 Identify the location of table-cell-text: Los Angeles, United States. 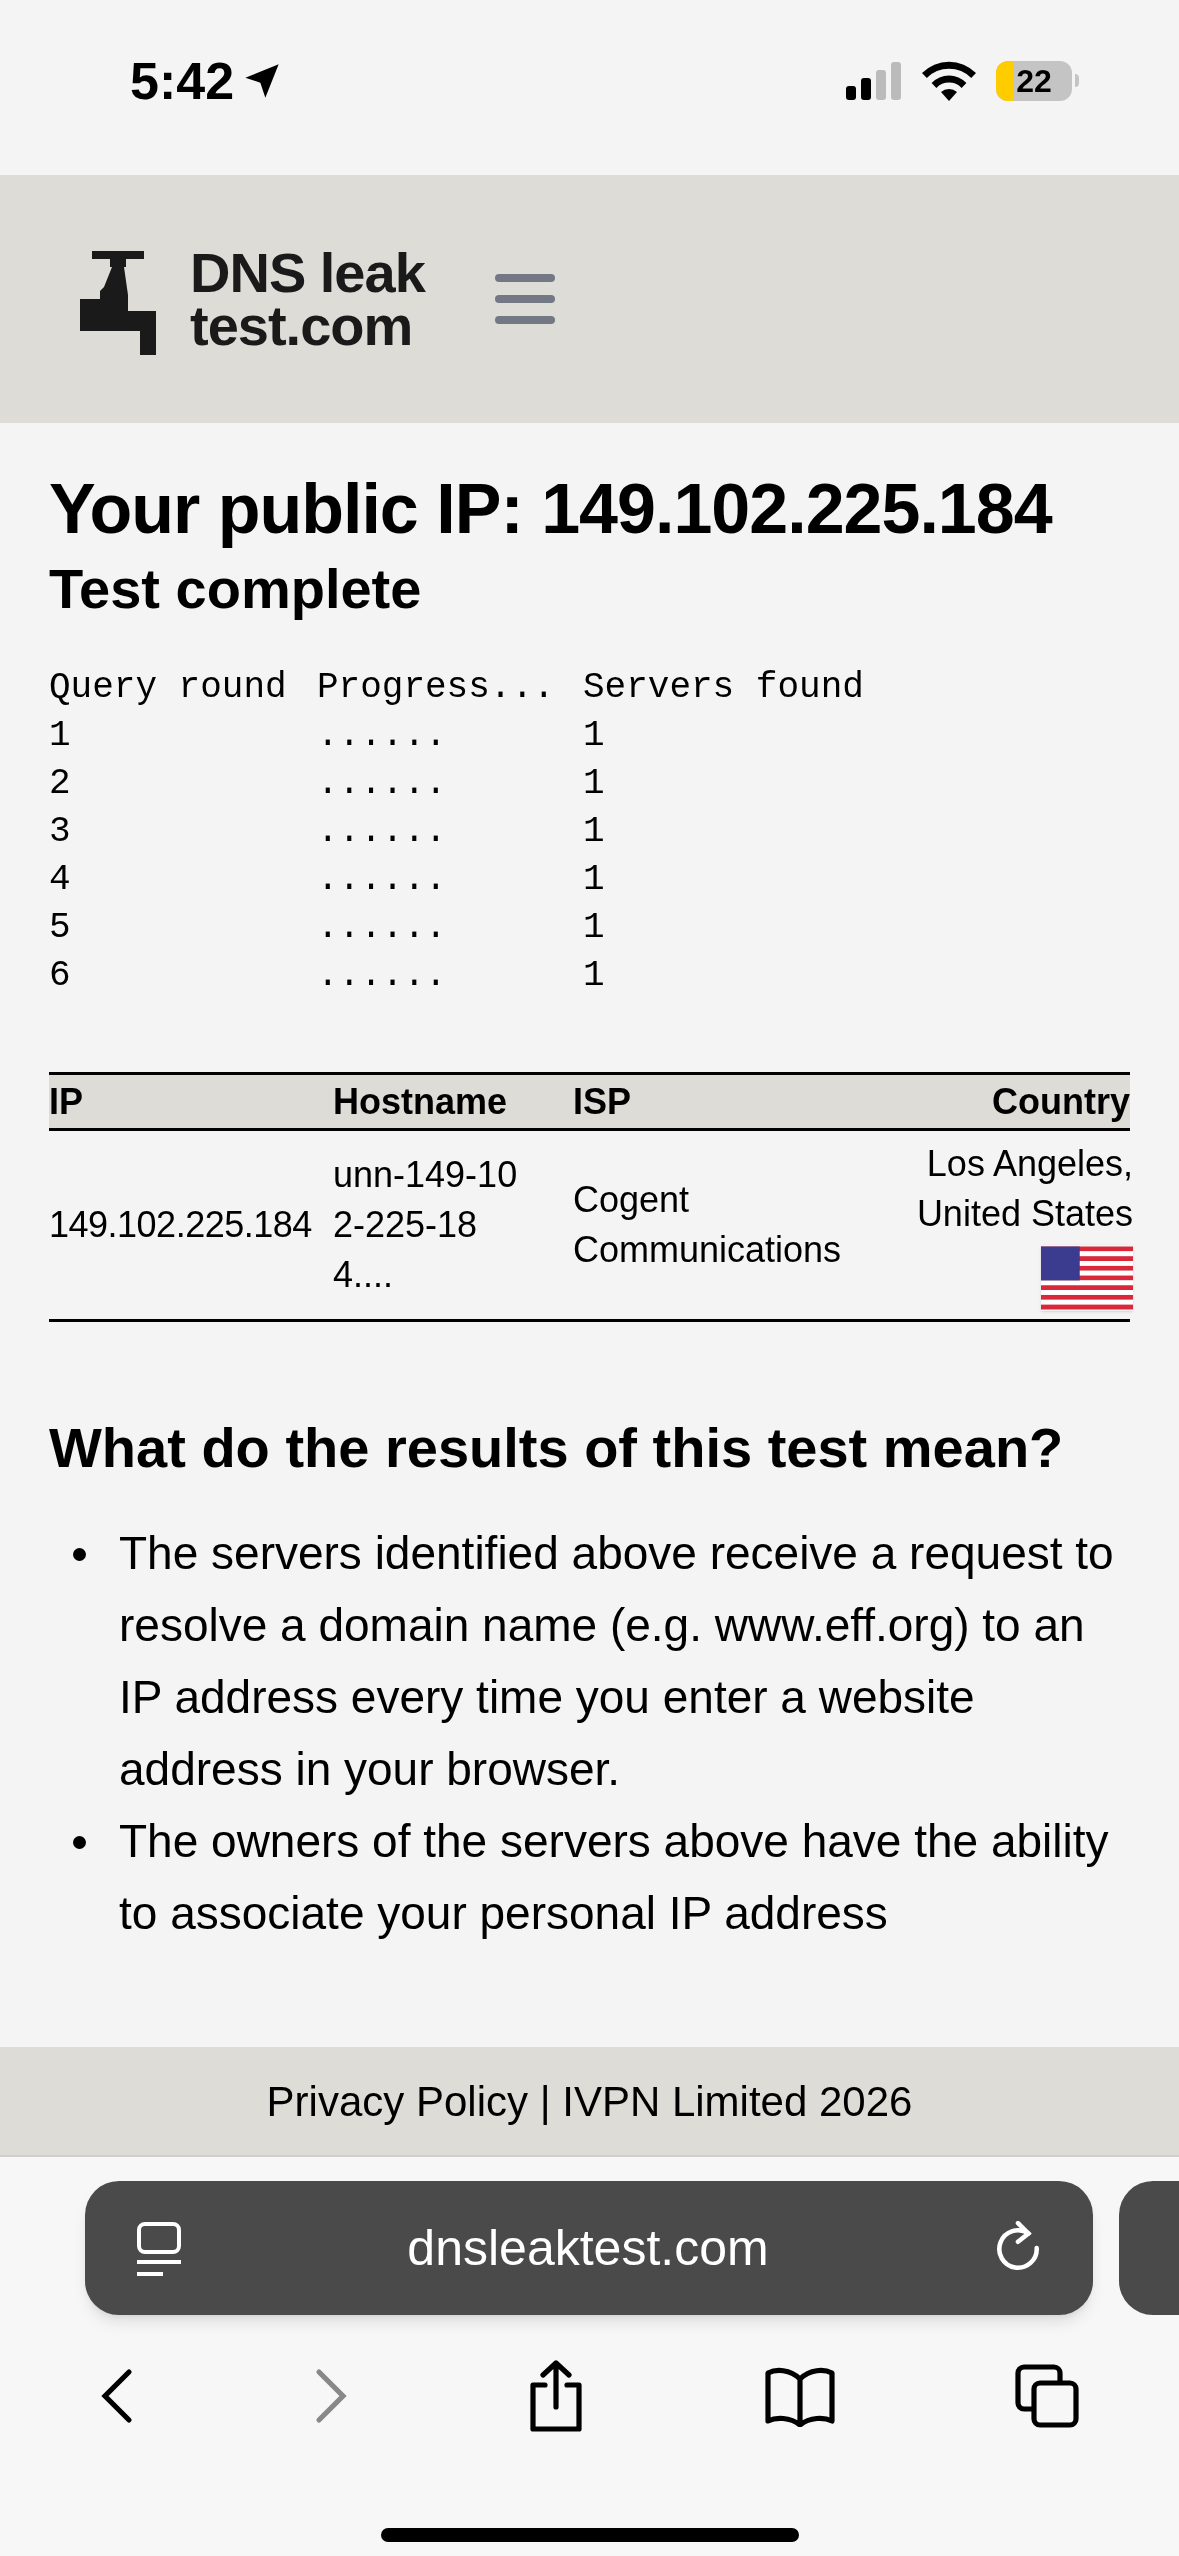
(1024, 1188).